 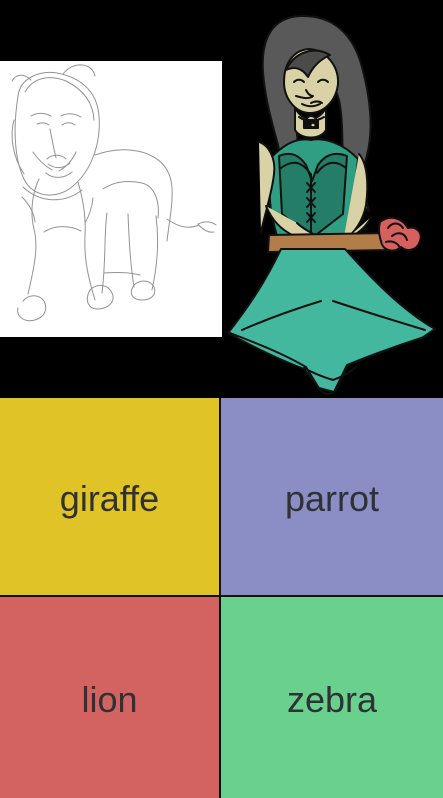 I want to click on answer-lion-button: lion, so click(x=110, y=697).